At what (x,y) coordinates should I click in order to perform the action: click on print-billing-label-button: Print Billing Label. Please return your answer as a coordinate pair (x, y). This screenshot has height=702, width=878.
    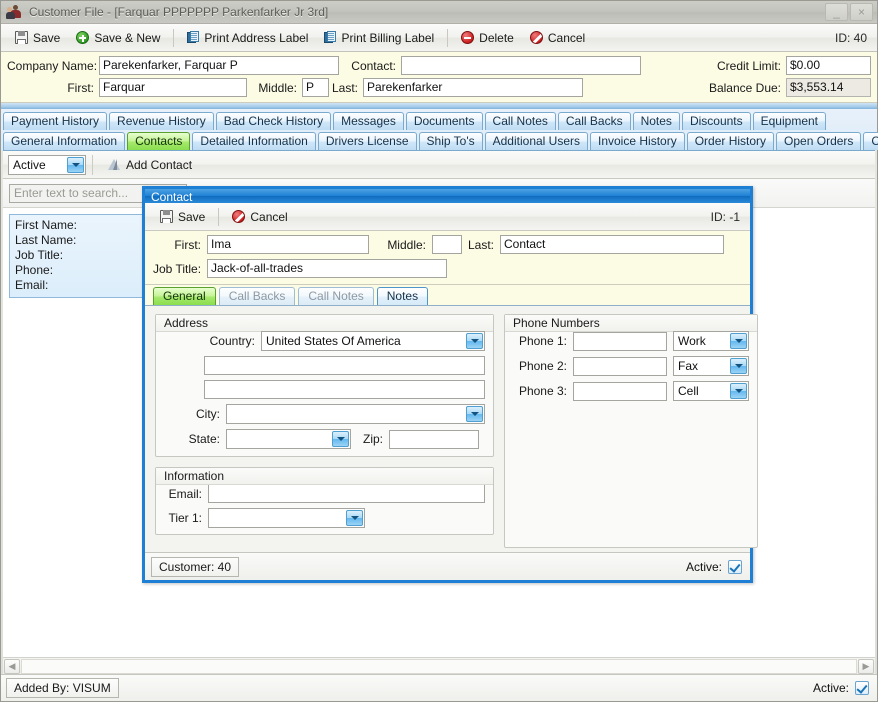
    Looking at the image, I should click on (379, 38).